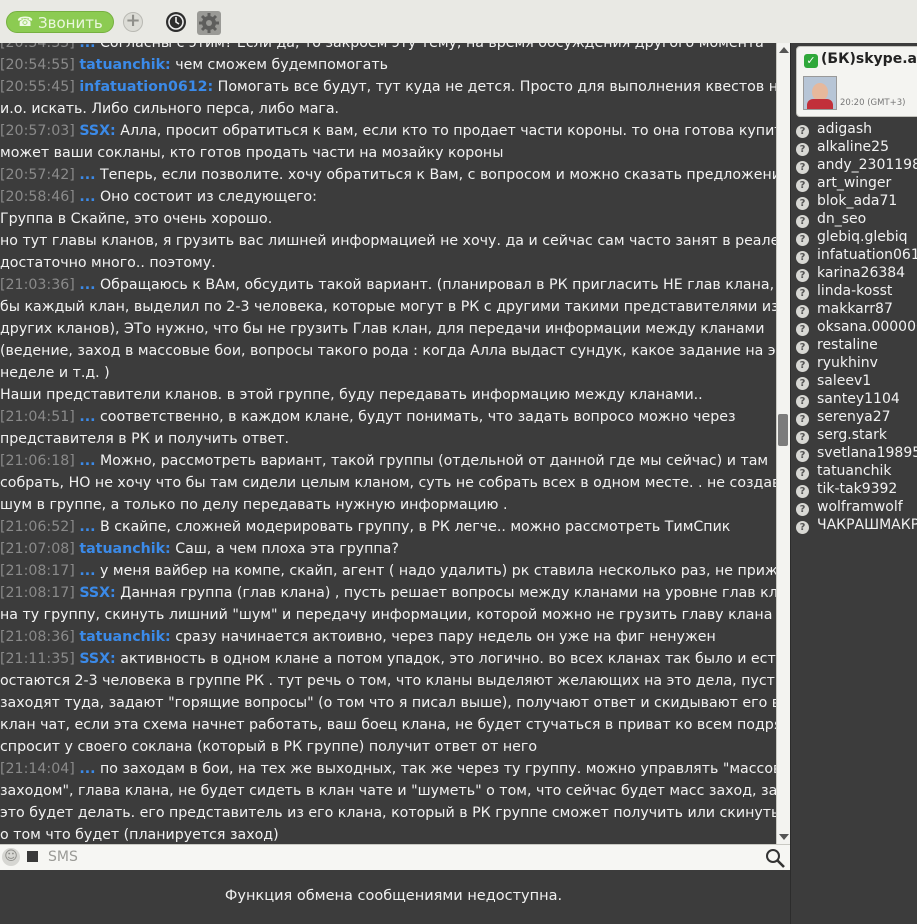 This screenshot has height=924, width=917. Describe the element at coordinates (856, 255) in the screenshot. I see `contact-item: ? infatuation061` at that location.